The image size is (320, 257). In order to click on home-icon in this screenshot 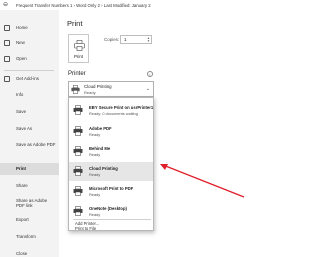, I will do `click(7, 28)`.